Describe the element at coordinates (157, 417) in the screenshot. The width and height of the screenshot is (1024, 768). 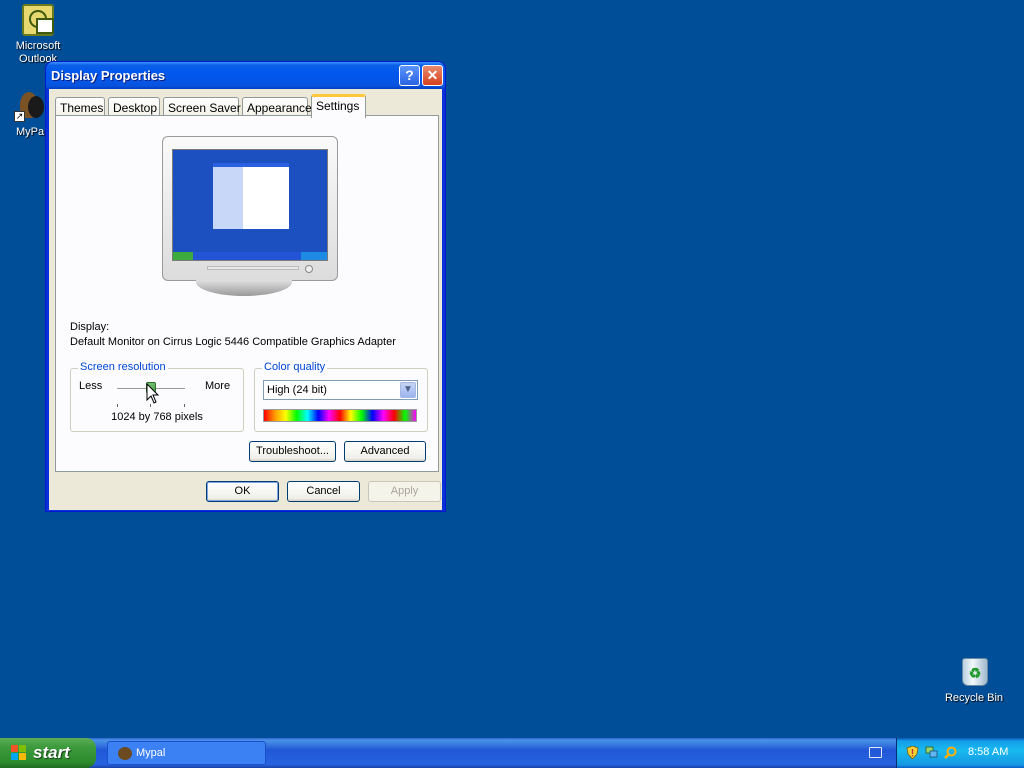
I see `resolution-value: 1024 by 768 pixels` at that location.